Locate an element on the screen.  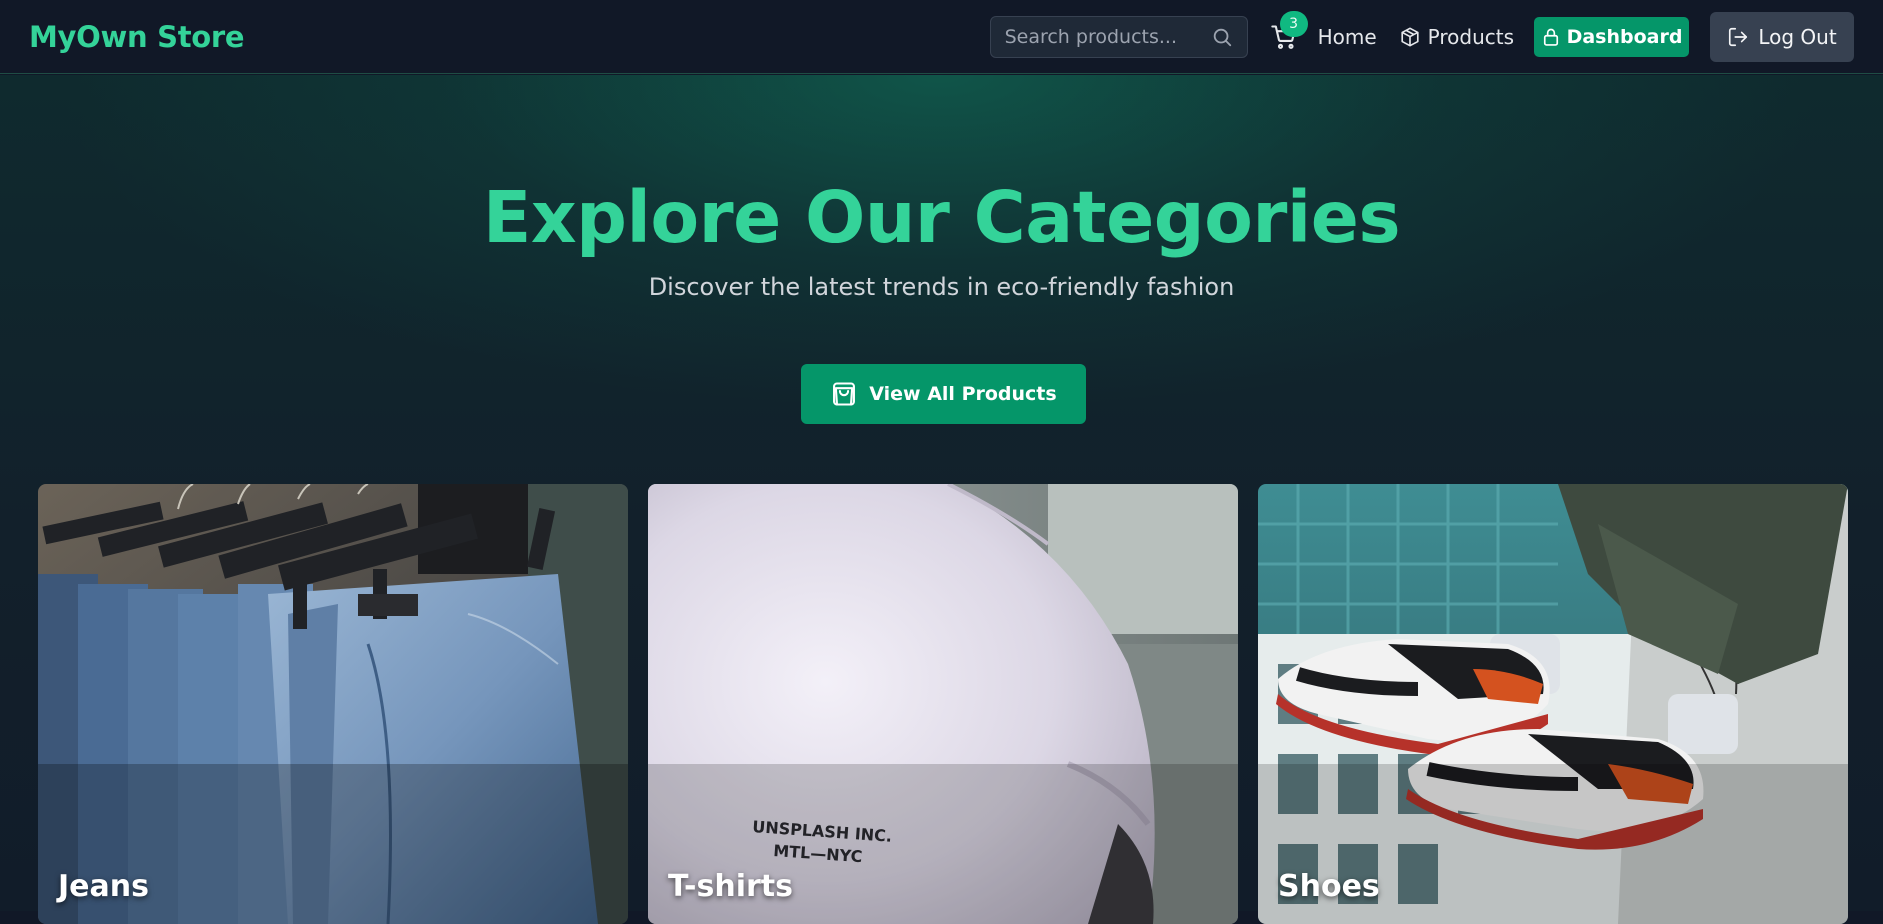
cart-button: 3 is located at coordinates (1289, 30).